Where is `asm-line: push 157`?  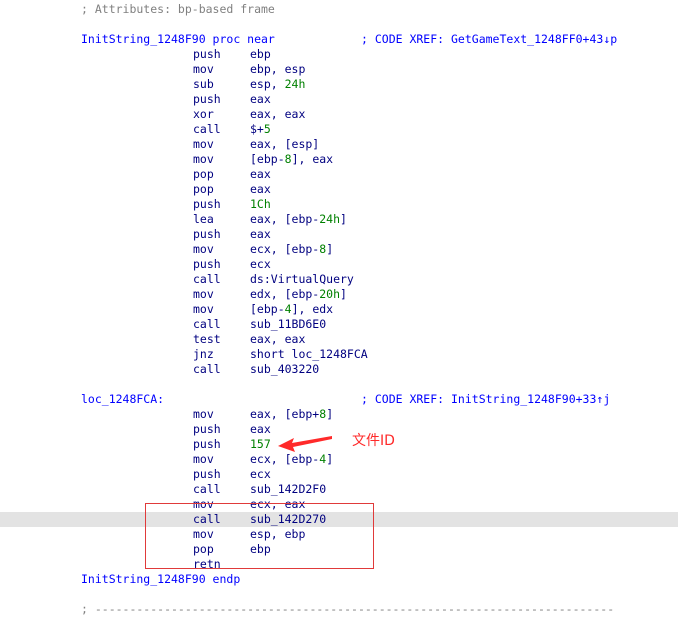
asm-line: push 157 is located at coordinates (339, 444).